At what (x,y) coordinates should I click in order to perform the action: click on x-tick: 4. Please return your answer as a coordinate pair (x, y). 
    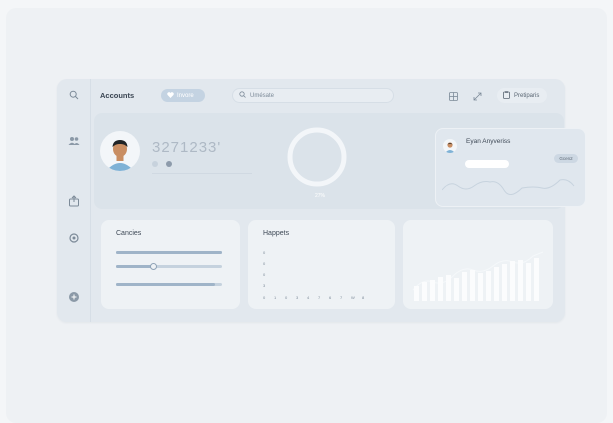
    Looking at the image, I should click on (308, 297).